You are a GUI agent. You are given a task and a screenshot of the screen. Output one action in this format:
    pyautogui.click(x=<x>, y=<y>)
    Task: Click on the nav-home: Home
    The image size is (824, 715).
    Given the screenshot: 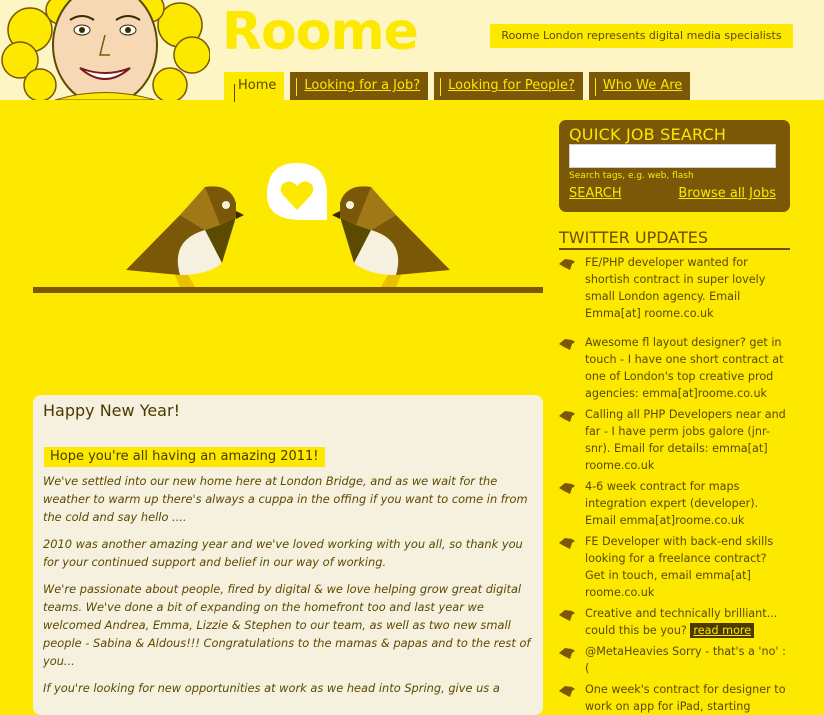 What is the action you would take?
    pyautogui.click(x=254, y=87)
    